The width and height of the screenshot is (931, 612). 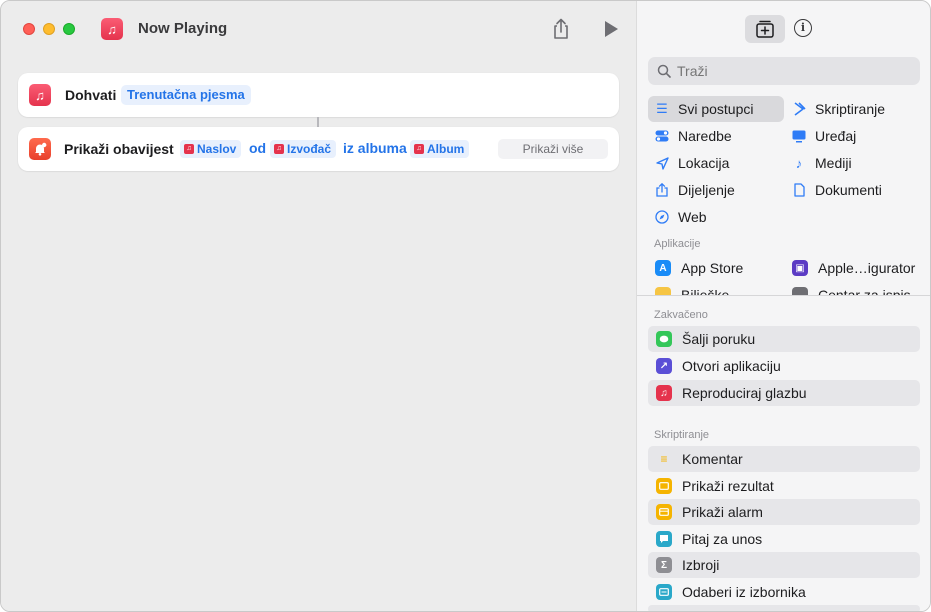 I want to click on category-location: Lokacija, so click(x=716, y=163).